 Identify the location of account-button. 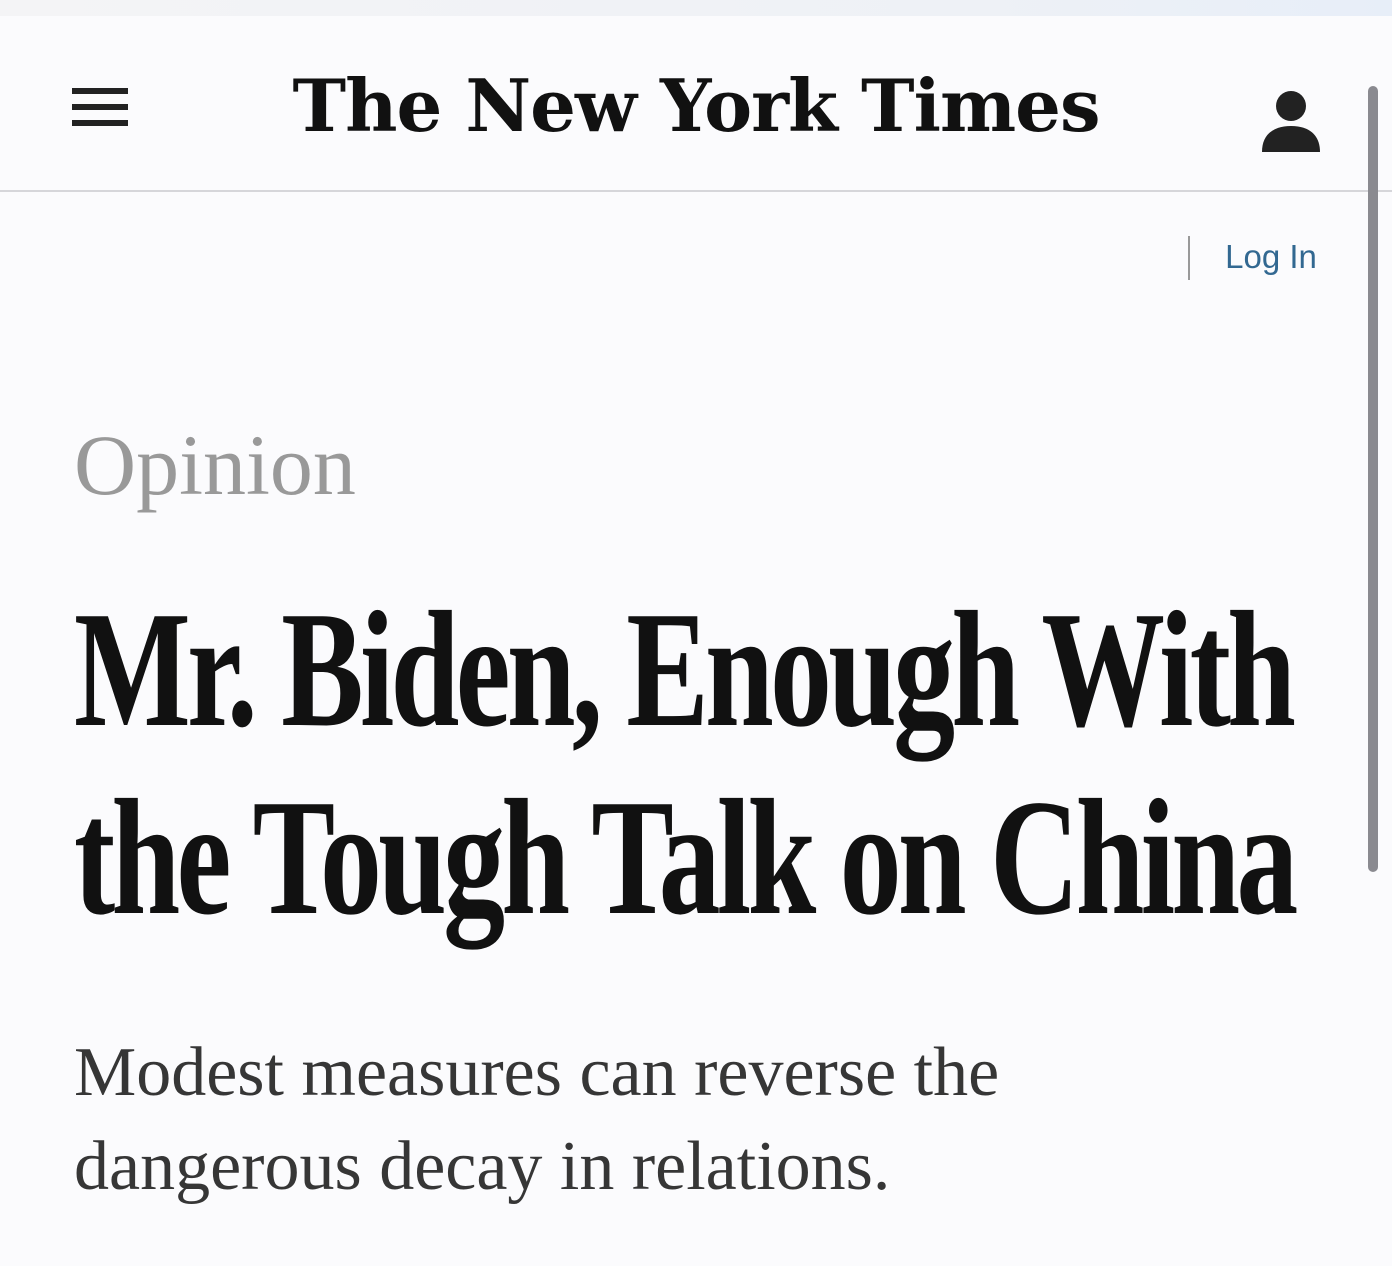
(1291, 122).